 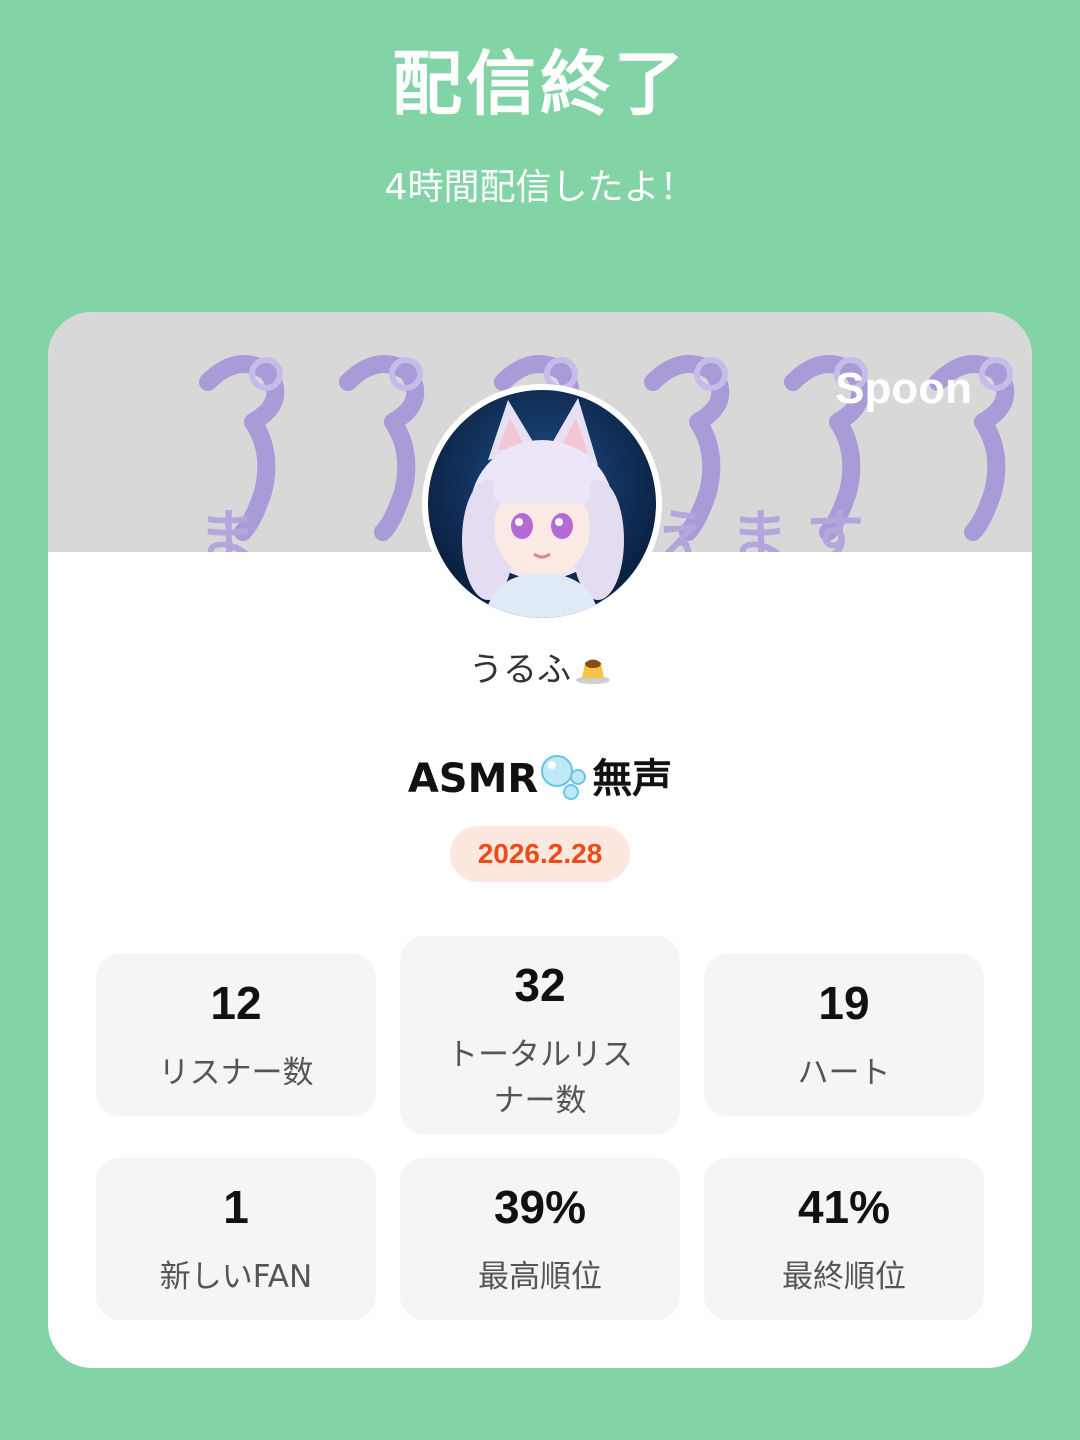 What do you see at coordinates (593, 671) in the screenshot?
I see `pudding-icon` at bounding box center [593, 671].